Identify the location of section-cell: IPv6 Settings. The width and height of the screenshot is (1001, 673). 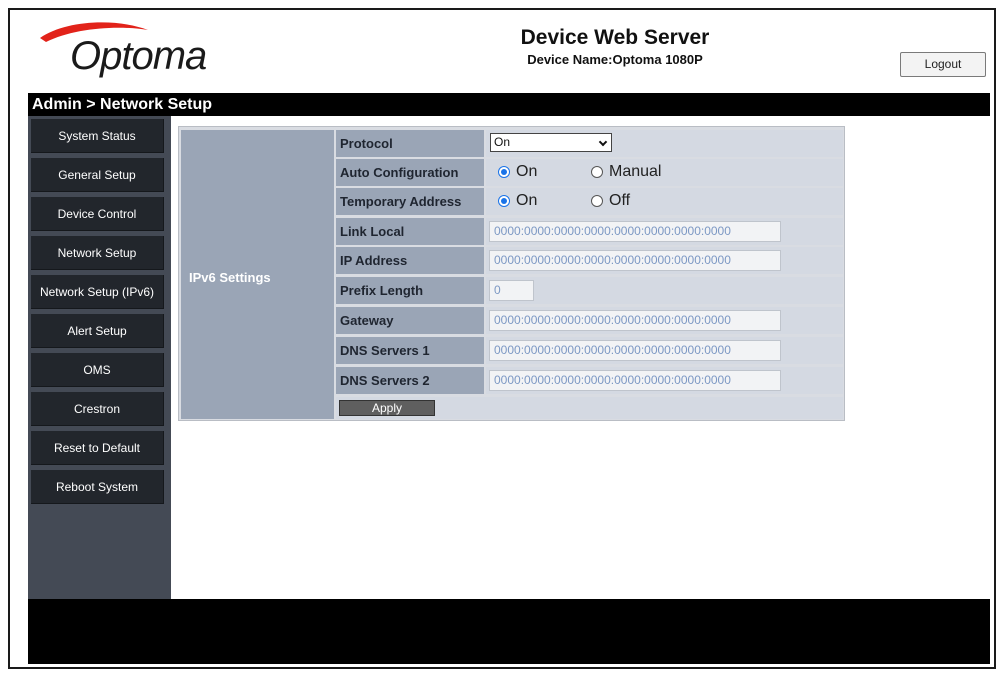
(257, 274).